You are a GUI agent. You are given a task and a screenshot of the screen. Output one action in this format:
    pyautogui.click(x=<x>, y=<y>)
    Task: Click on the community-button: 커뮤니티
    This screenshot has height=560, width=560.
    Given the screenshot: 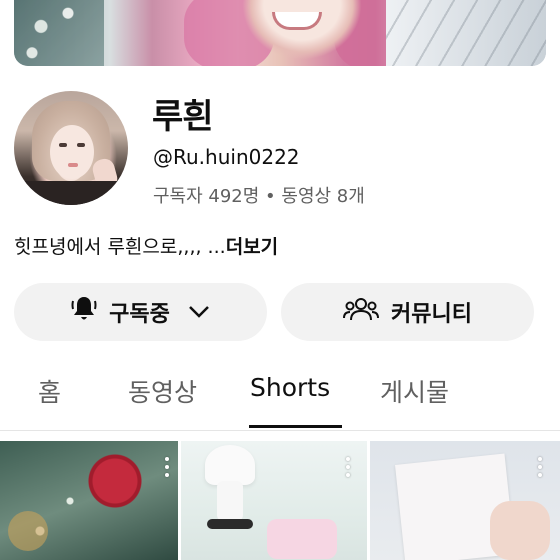 What is the action you would take?
    pyautogui.click(x=407, y=312)
    